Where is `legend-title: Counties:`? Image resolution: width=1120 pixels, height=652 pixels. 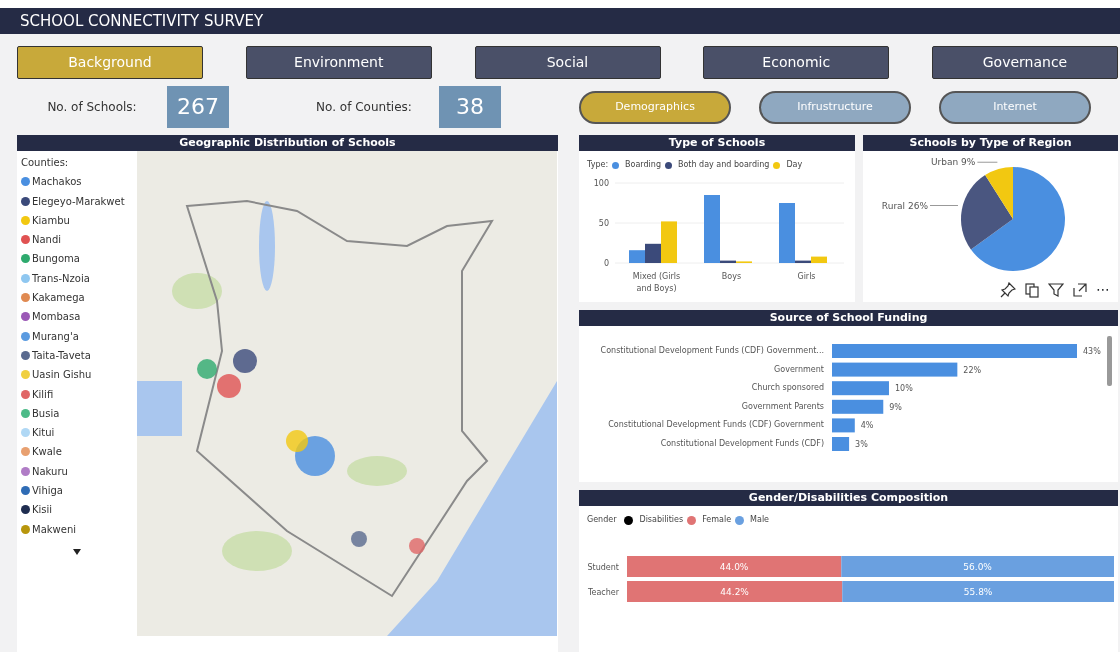
legend-title: Counties: is located at coordinates (45, 163).